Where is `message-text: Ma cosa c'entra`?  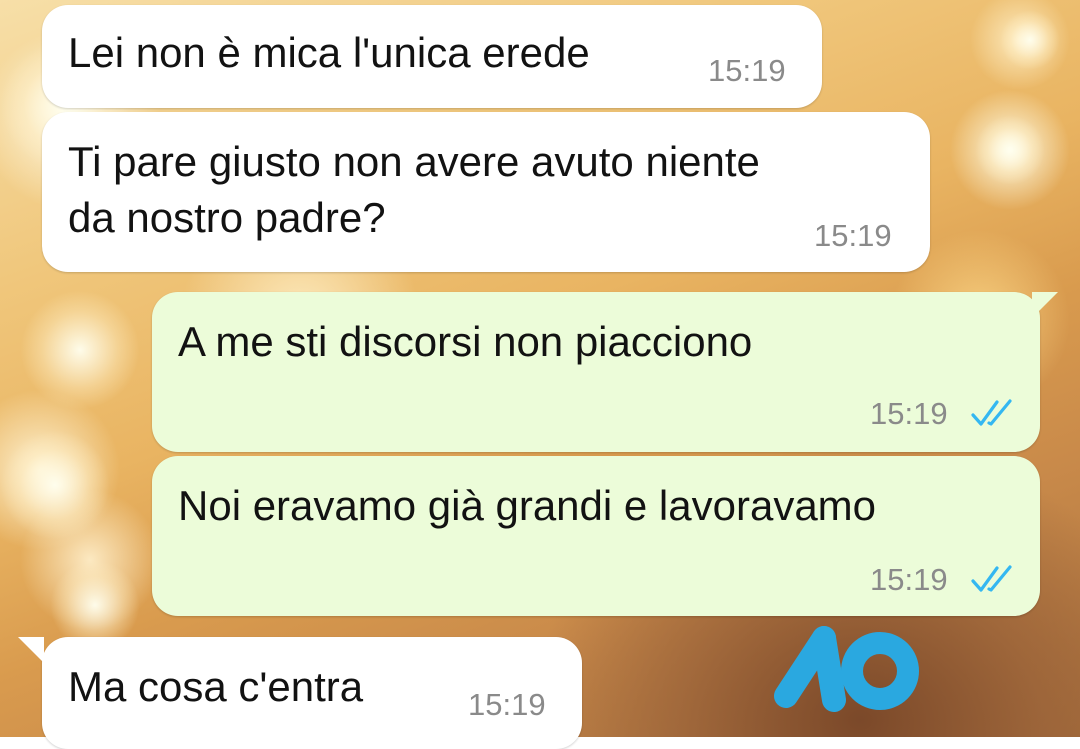 message-text: Ma cosa c'entra is located at coordinates (216, 686).